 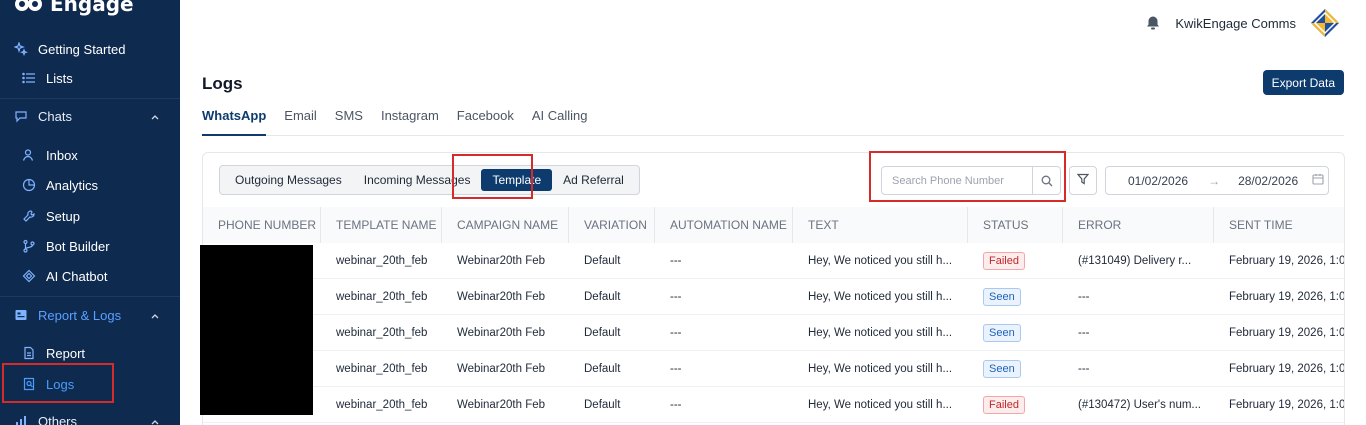 What do you see at coordinates (612, 225) in the screenshot?
I see `column-header: VARIATION` at bounding box center [612, 225].